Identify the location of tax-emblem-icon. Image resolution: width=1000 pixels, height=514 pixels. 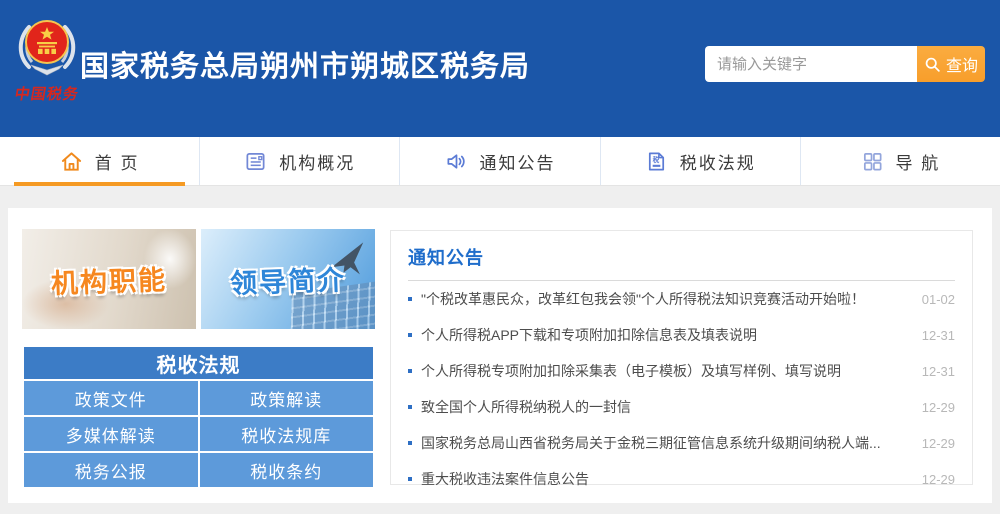
(47, 48).